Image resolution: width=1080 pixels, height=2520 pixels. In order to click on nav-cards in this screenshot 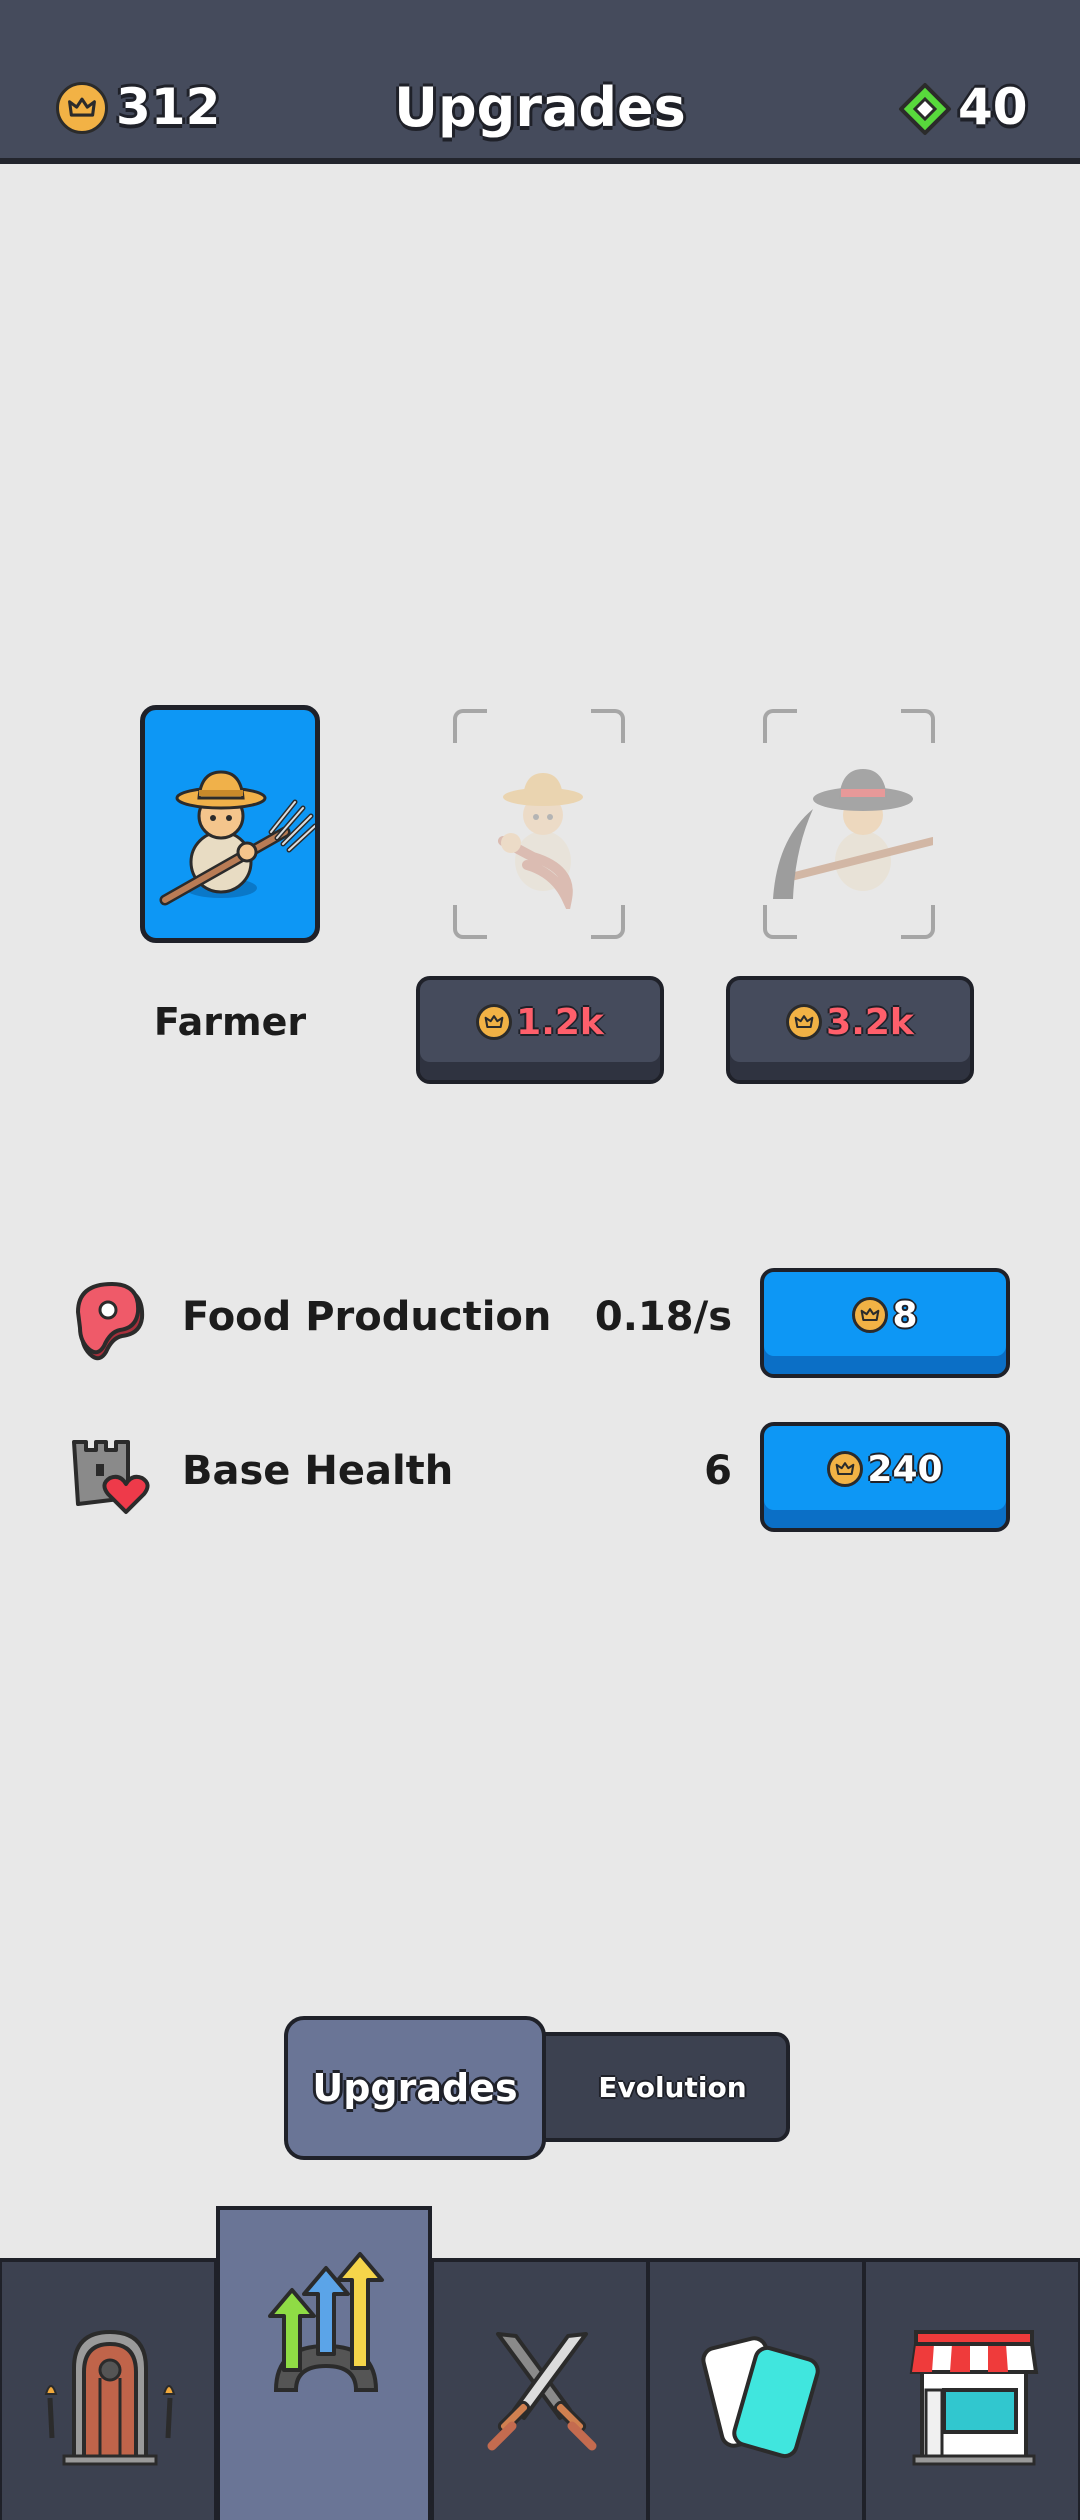, I will do `click(756, 2389)`.